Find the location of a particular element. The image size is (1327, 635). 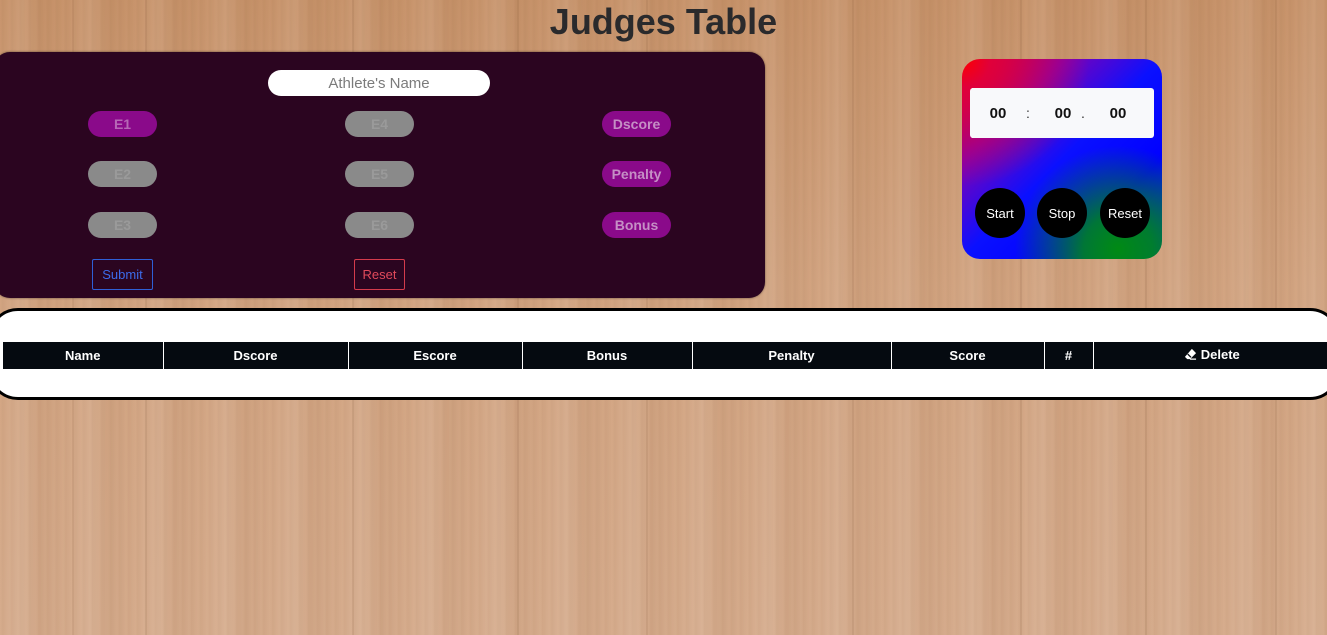

e2-score-button: E2 is located at coordinates (122, 174).